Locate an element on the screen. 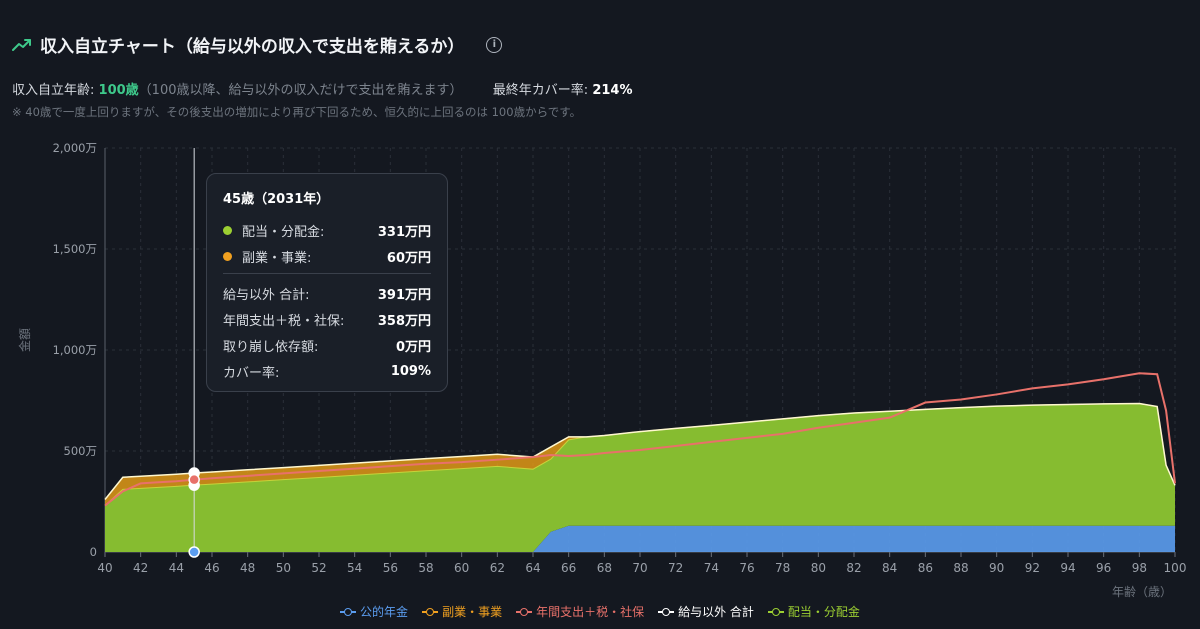 The height and width of the screenshot is (629, 1200). x-tick-label: 74 is located at coordinates (711, 568).